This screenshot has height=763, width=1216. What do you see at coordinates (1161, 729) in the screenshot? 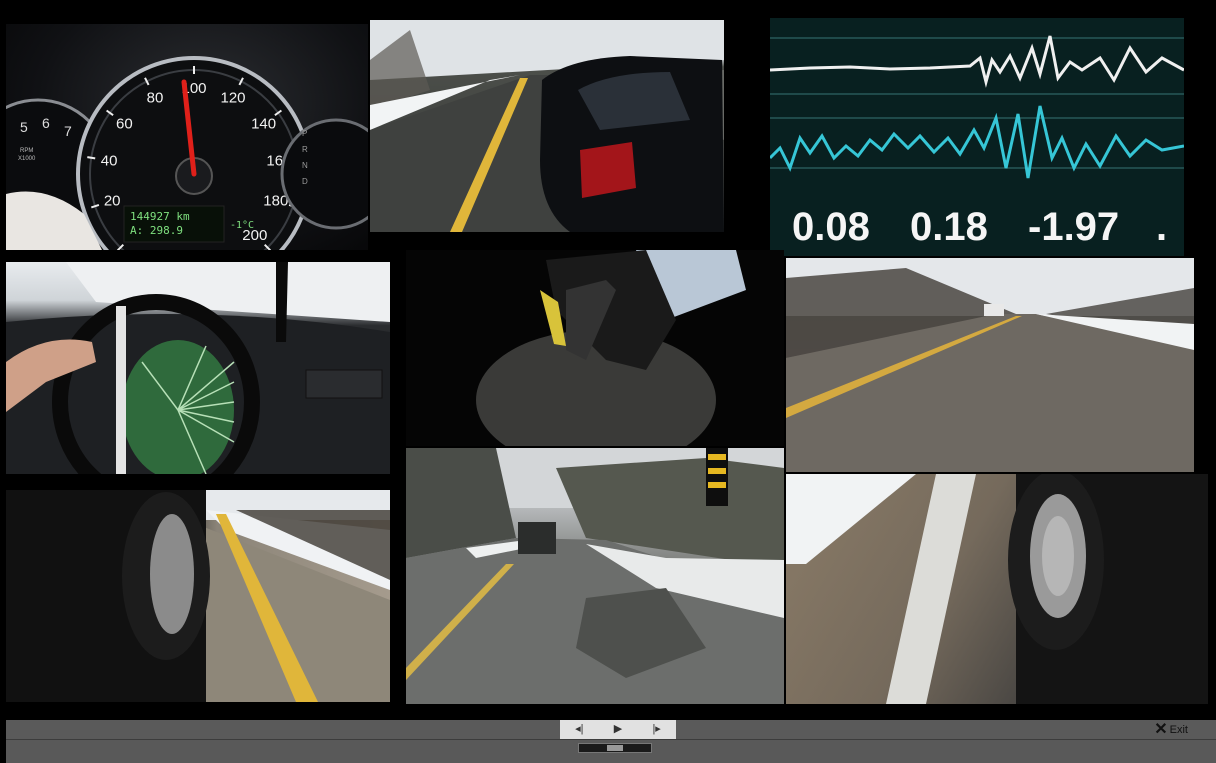
I see `close-icon: ✕` at bounding box center [1161, 729].